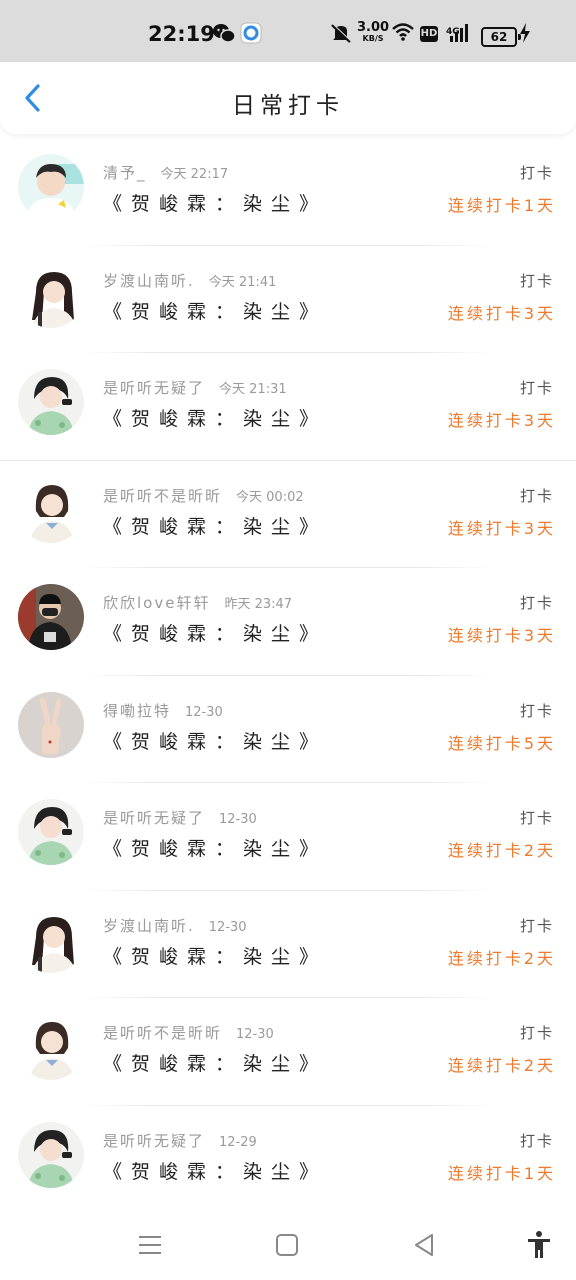 Image resolution: width=576 pixels, height=1280 pixels. I want to click on status-bar: 22:19 3.00 KB/S HD 4G 62, so click(288, 31).